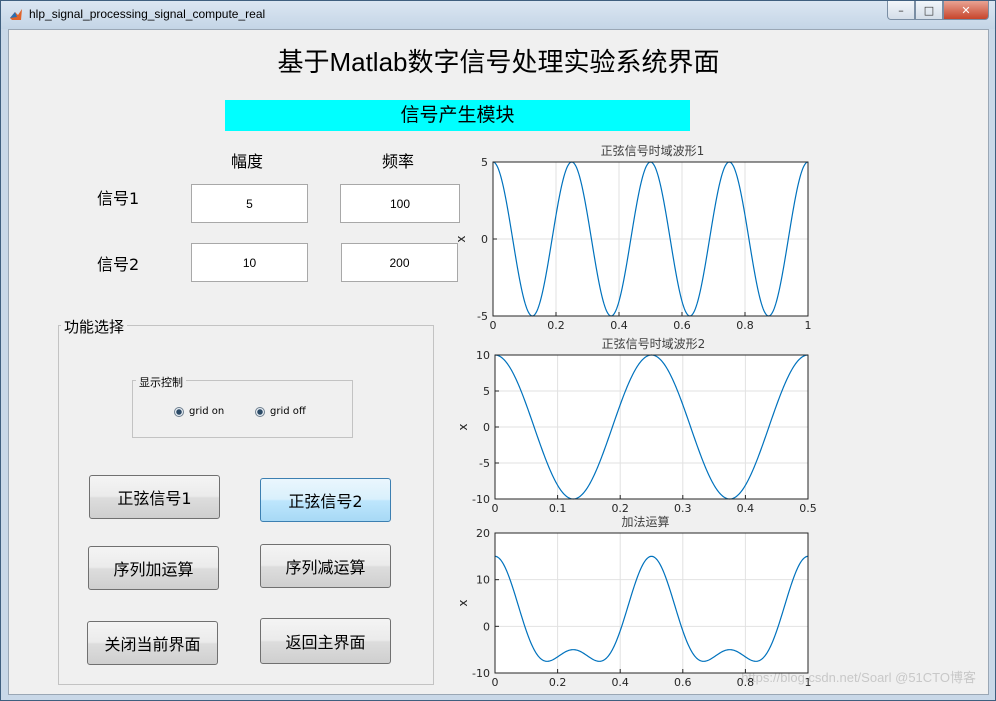  What do you see at coordinates (636, 425) in the screenshot?
I see `plot-2: 0 0.1 0.2 0.3 0.4 0.5 -10 -5 0 5 10 正弦信号时域波形2 x` at bounding box center [636, 425].